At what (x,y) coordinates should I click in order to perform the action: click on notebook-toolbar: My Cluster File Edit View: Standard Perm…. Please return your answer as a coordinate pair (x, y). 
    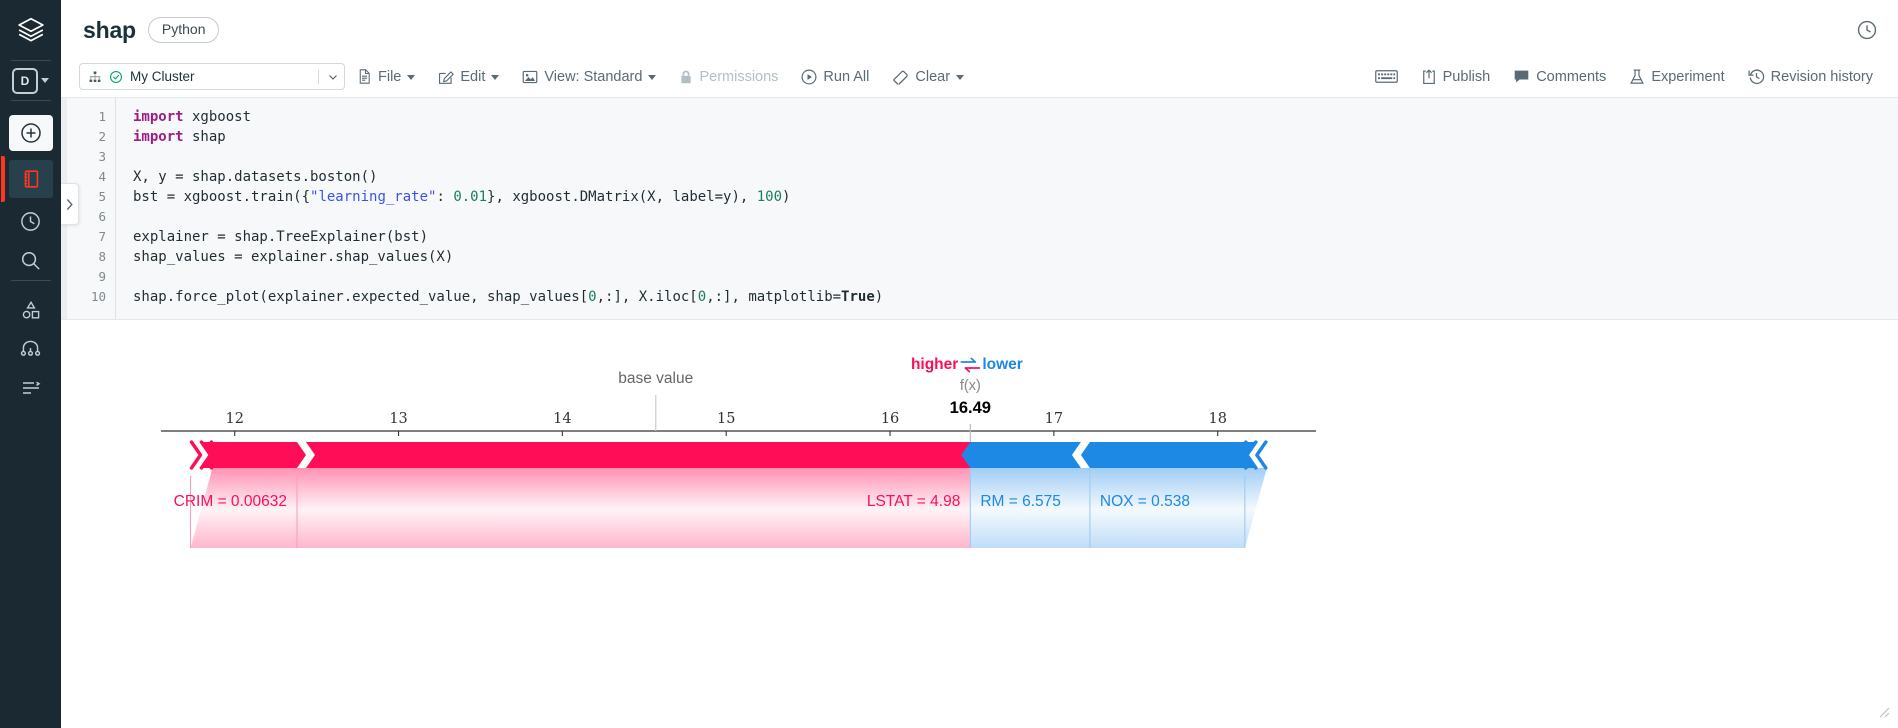
    Looking at the image, I should click on (979, 76).